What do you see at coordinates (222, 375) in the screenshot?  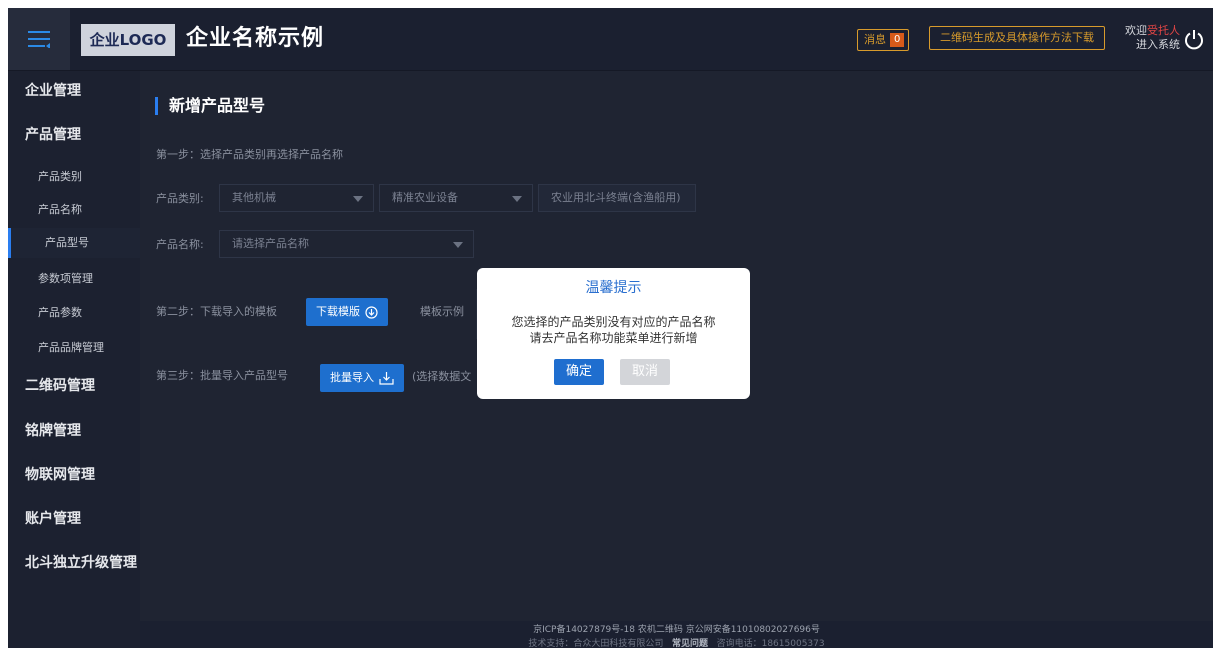 I see `step3-text: 第三步：批量导入产品型号` at bounding box center [222, 375].